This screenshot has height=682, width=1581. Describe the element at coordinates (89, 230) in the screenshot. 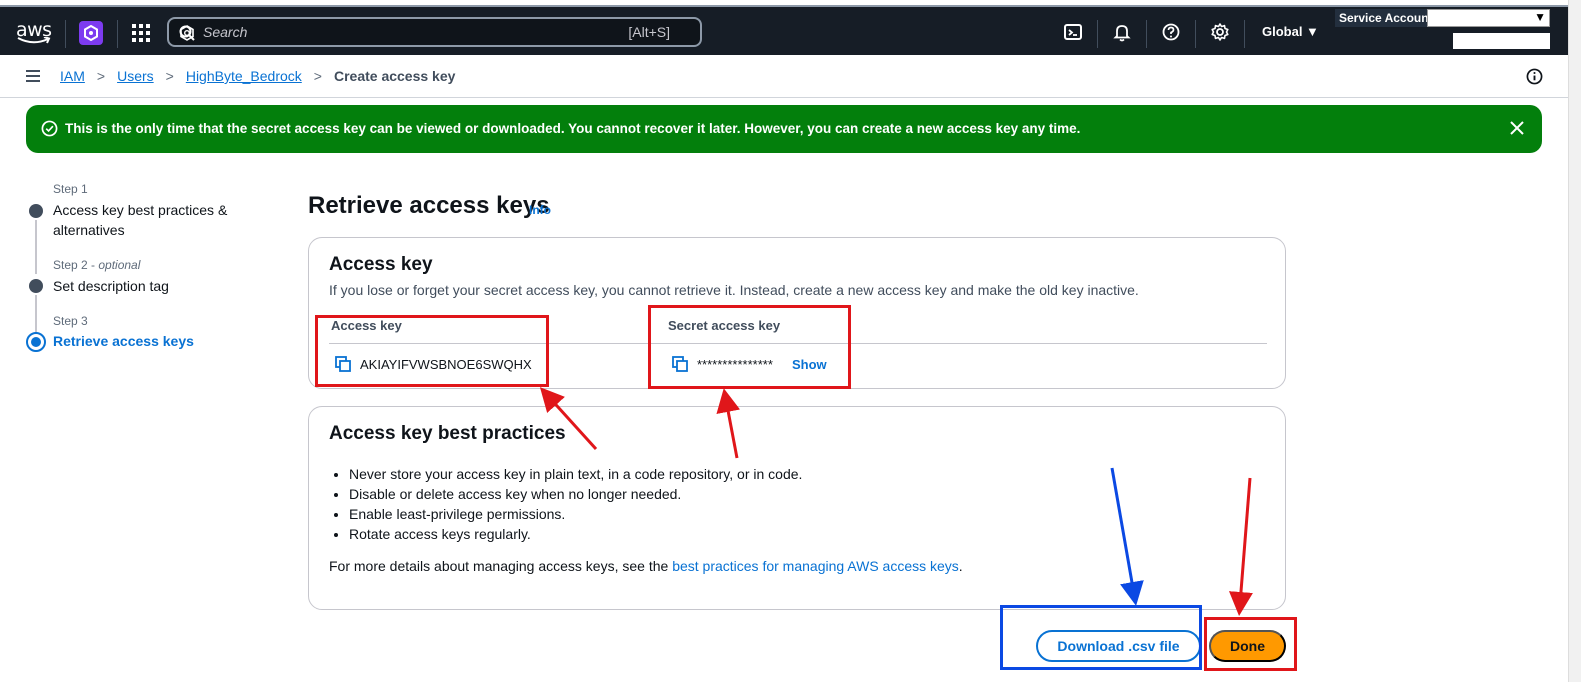

I see `step-1-title-line2: alternatives` at that location.